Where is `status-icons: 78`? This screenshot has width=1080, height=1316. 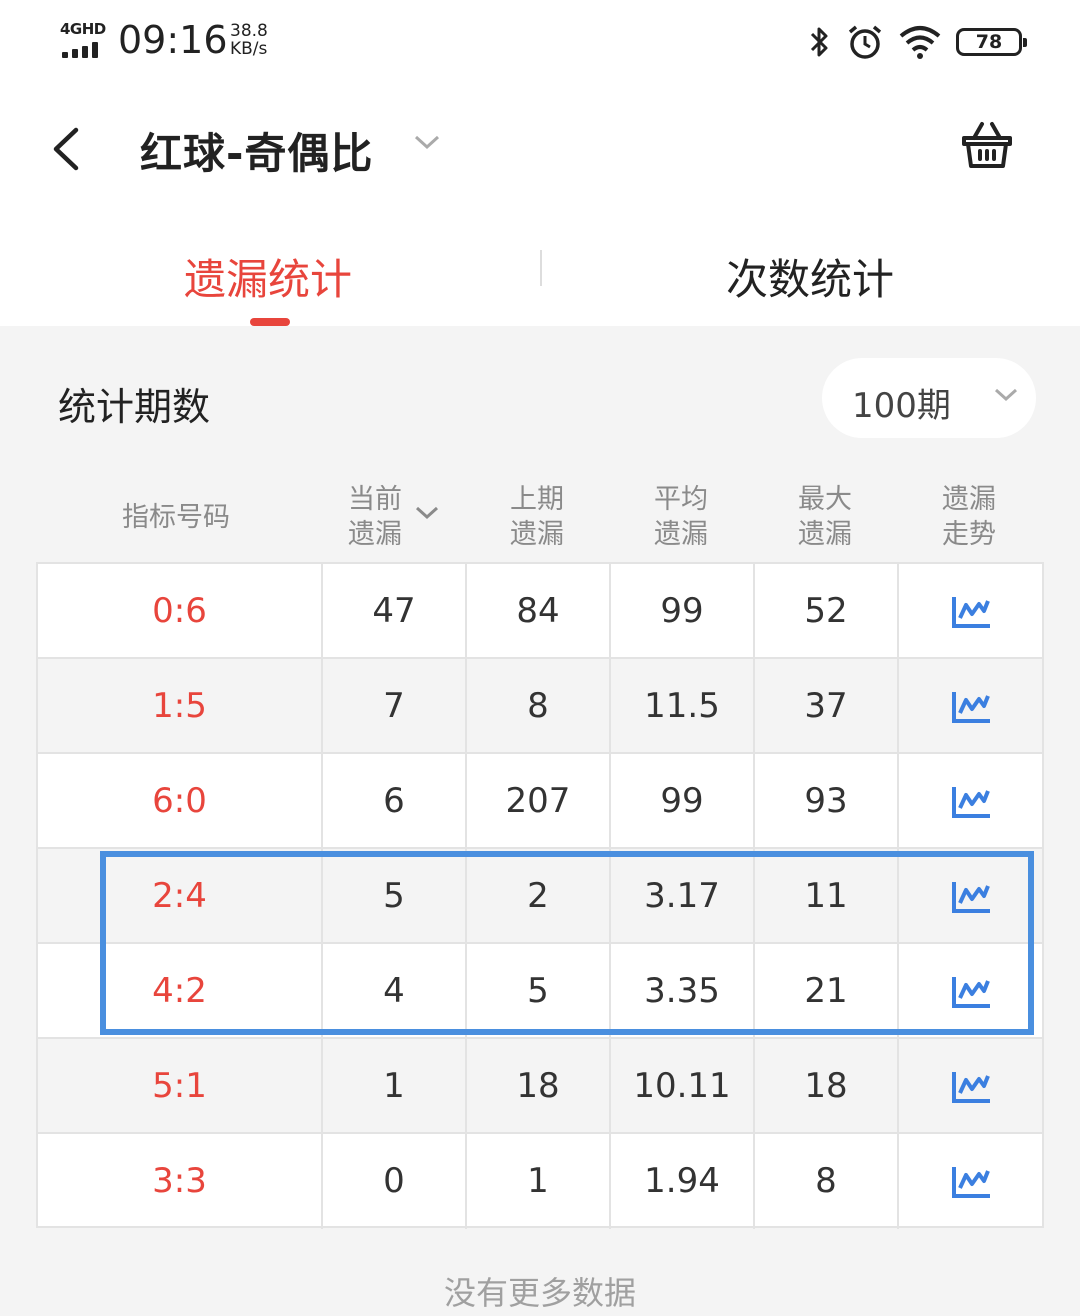 status-icons: 78 is located at coordinates (917, 42).